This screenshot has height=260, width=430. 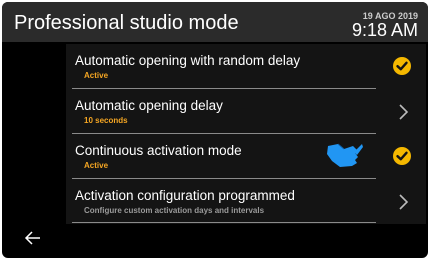 What do you see at coordinates (185, 195) in the screenshot?
I see `setting-label: Activation configuration programmed` at bounding box center [185, 195].